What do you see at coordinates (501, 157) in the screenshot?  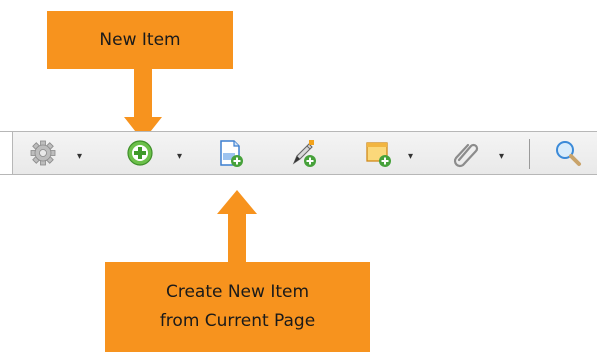 I see `attach-dropdown-icon: ▾` at bounding box center [501, 157].